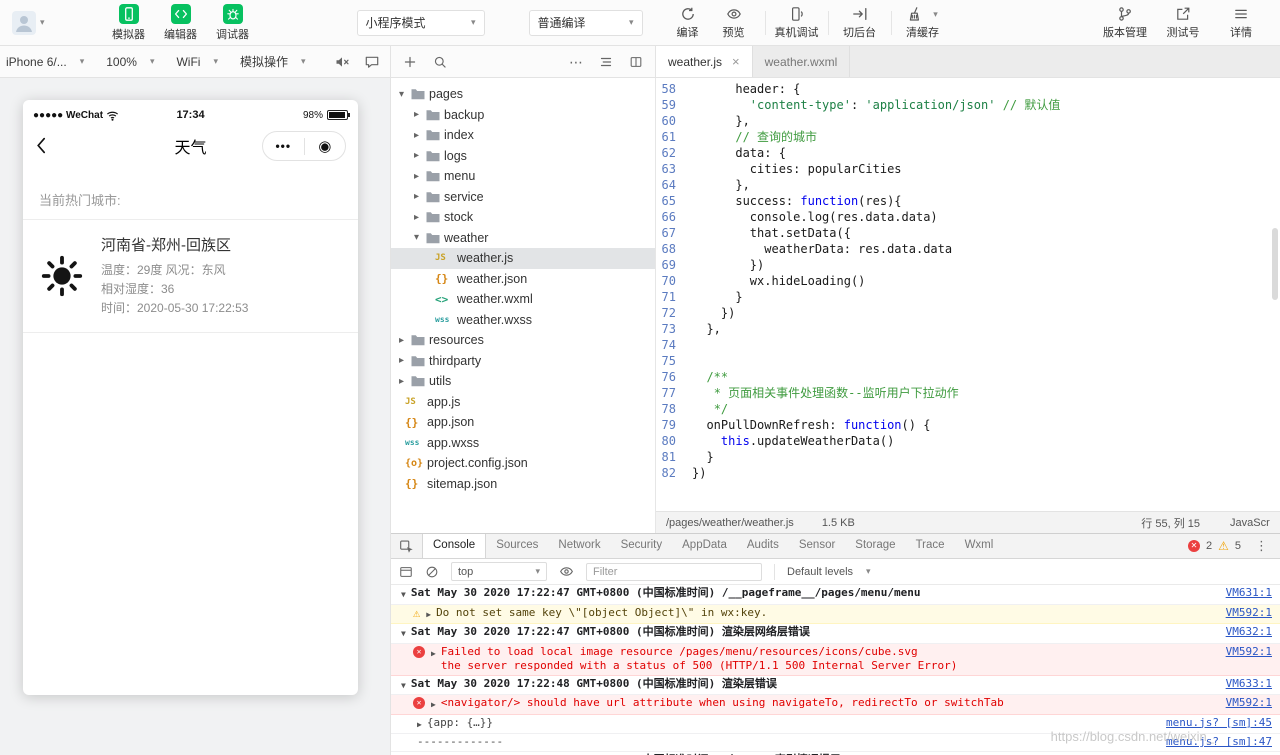  What do you see at coordinates (454, 546) in the screenshot?
I see `console-tab-console: Console` at bounding box center [454, 546].